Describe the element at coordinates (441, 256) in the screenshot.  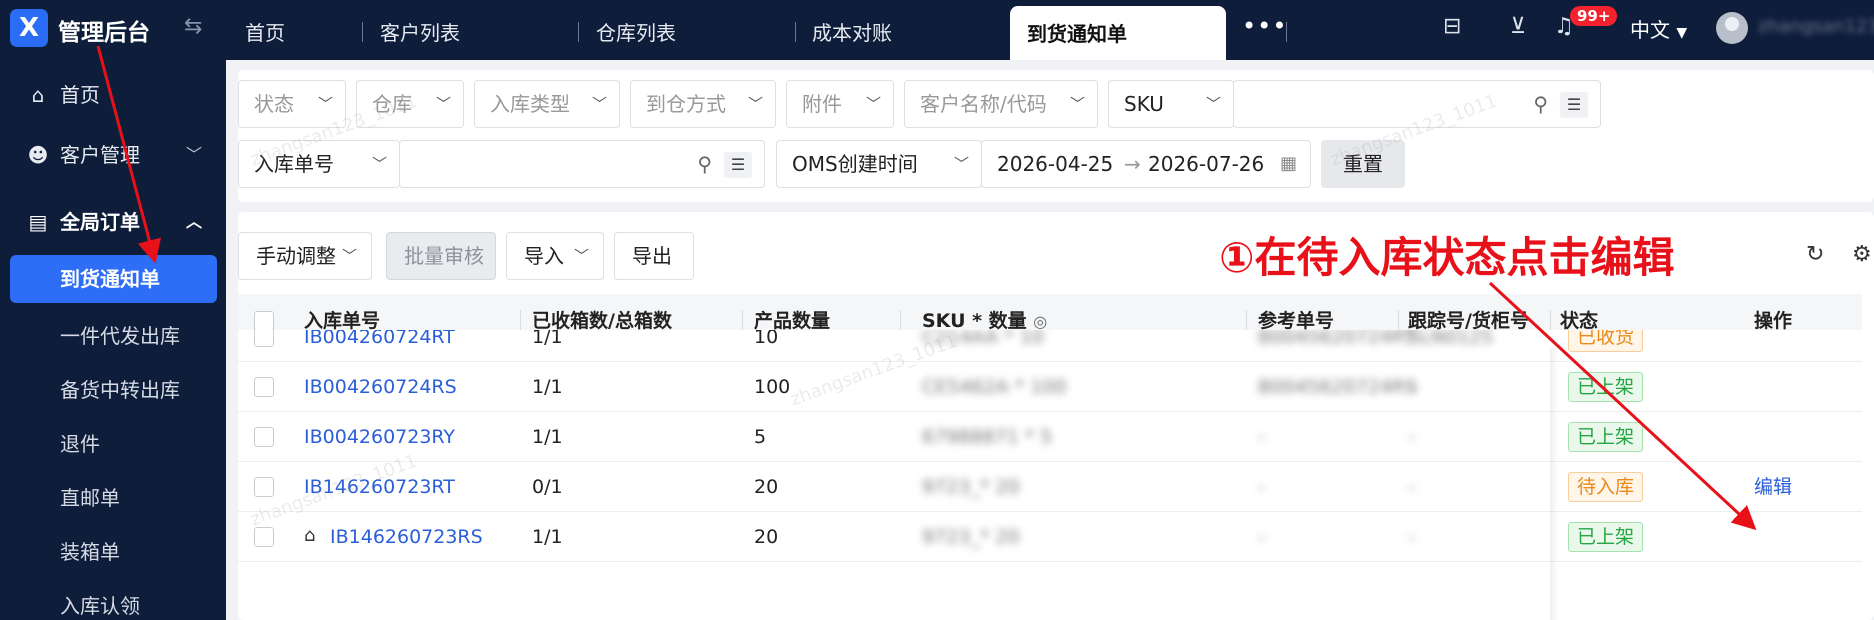
I see `batch-review-button: 批量审核` at that location.